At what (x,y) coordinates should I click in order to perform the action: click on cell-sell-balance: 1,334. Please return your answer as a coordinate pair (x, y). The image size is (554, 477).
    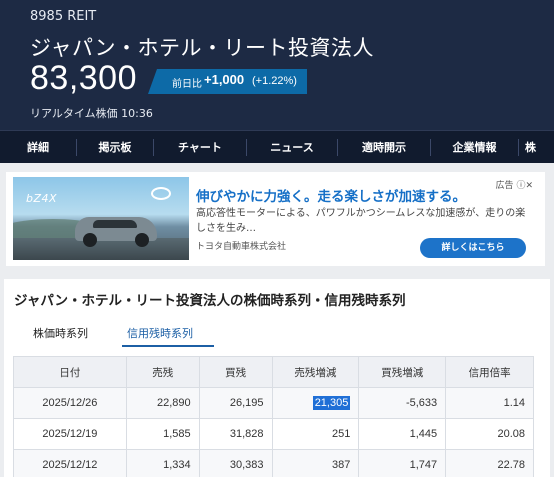
    Looking at the image, I should click on (162, 463).